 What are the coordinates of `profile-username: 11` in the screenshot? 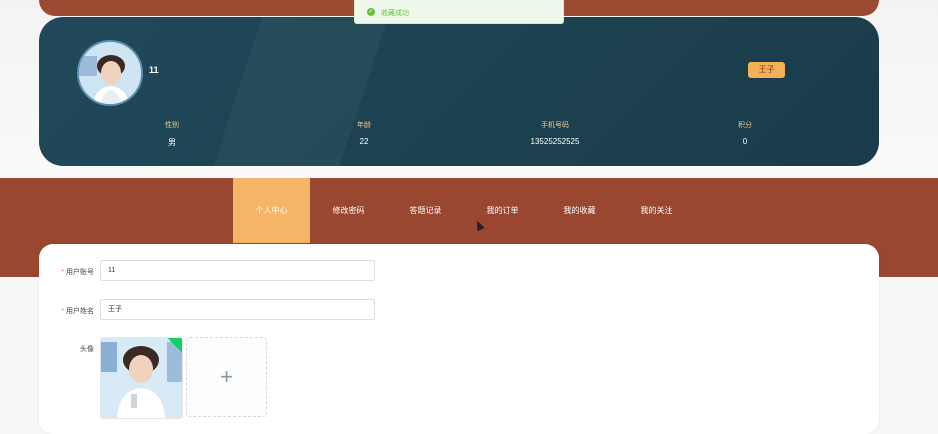 It's located at (154, 70).